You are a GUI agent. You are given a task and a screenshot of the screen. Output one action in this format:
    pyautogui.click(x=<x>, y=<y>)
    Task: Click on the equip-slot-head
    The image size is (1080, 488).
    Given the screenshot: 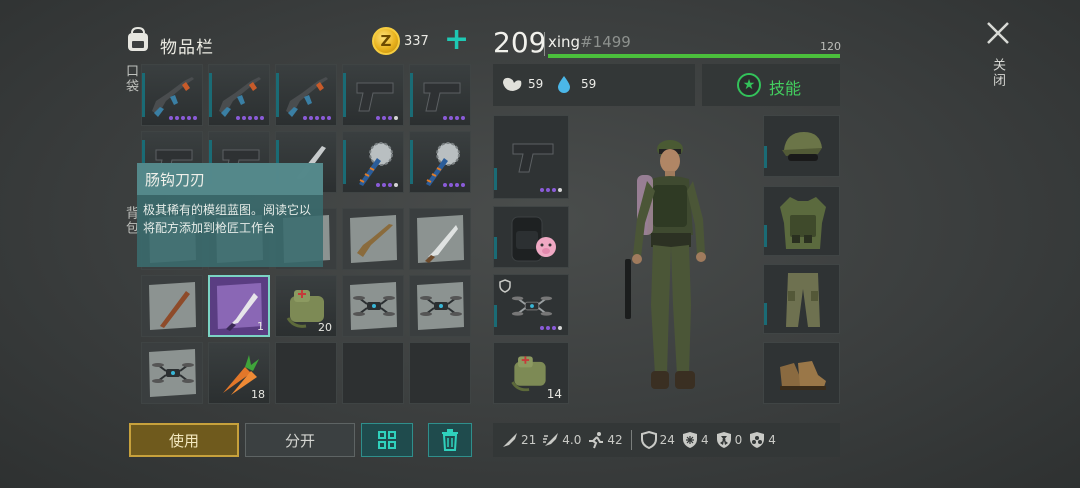 What is the action you would take?
    pyautogui.click(x=801, y=146)
    